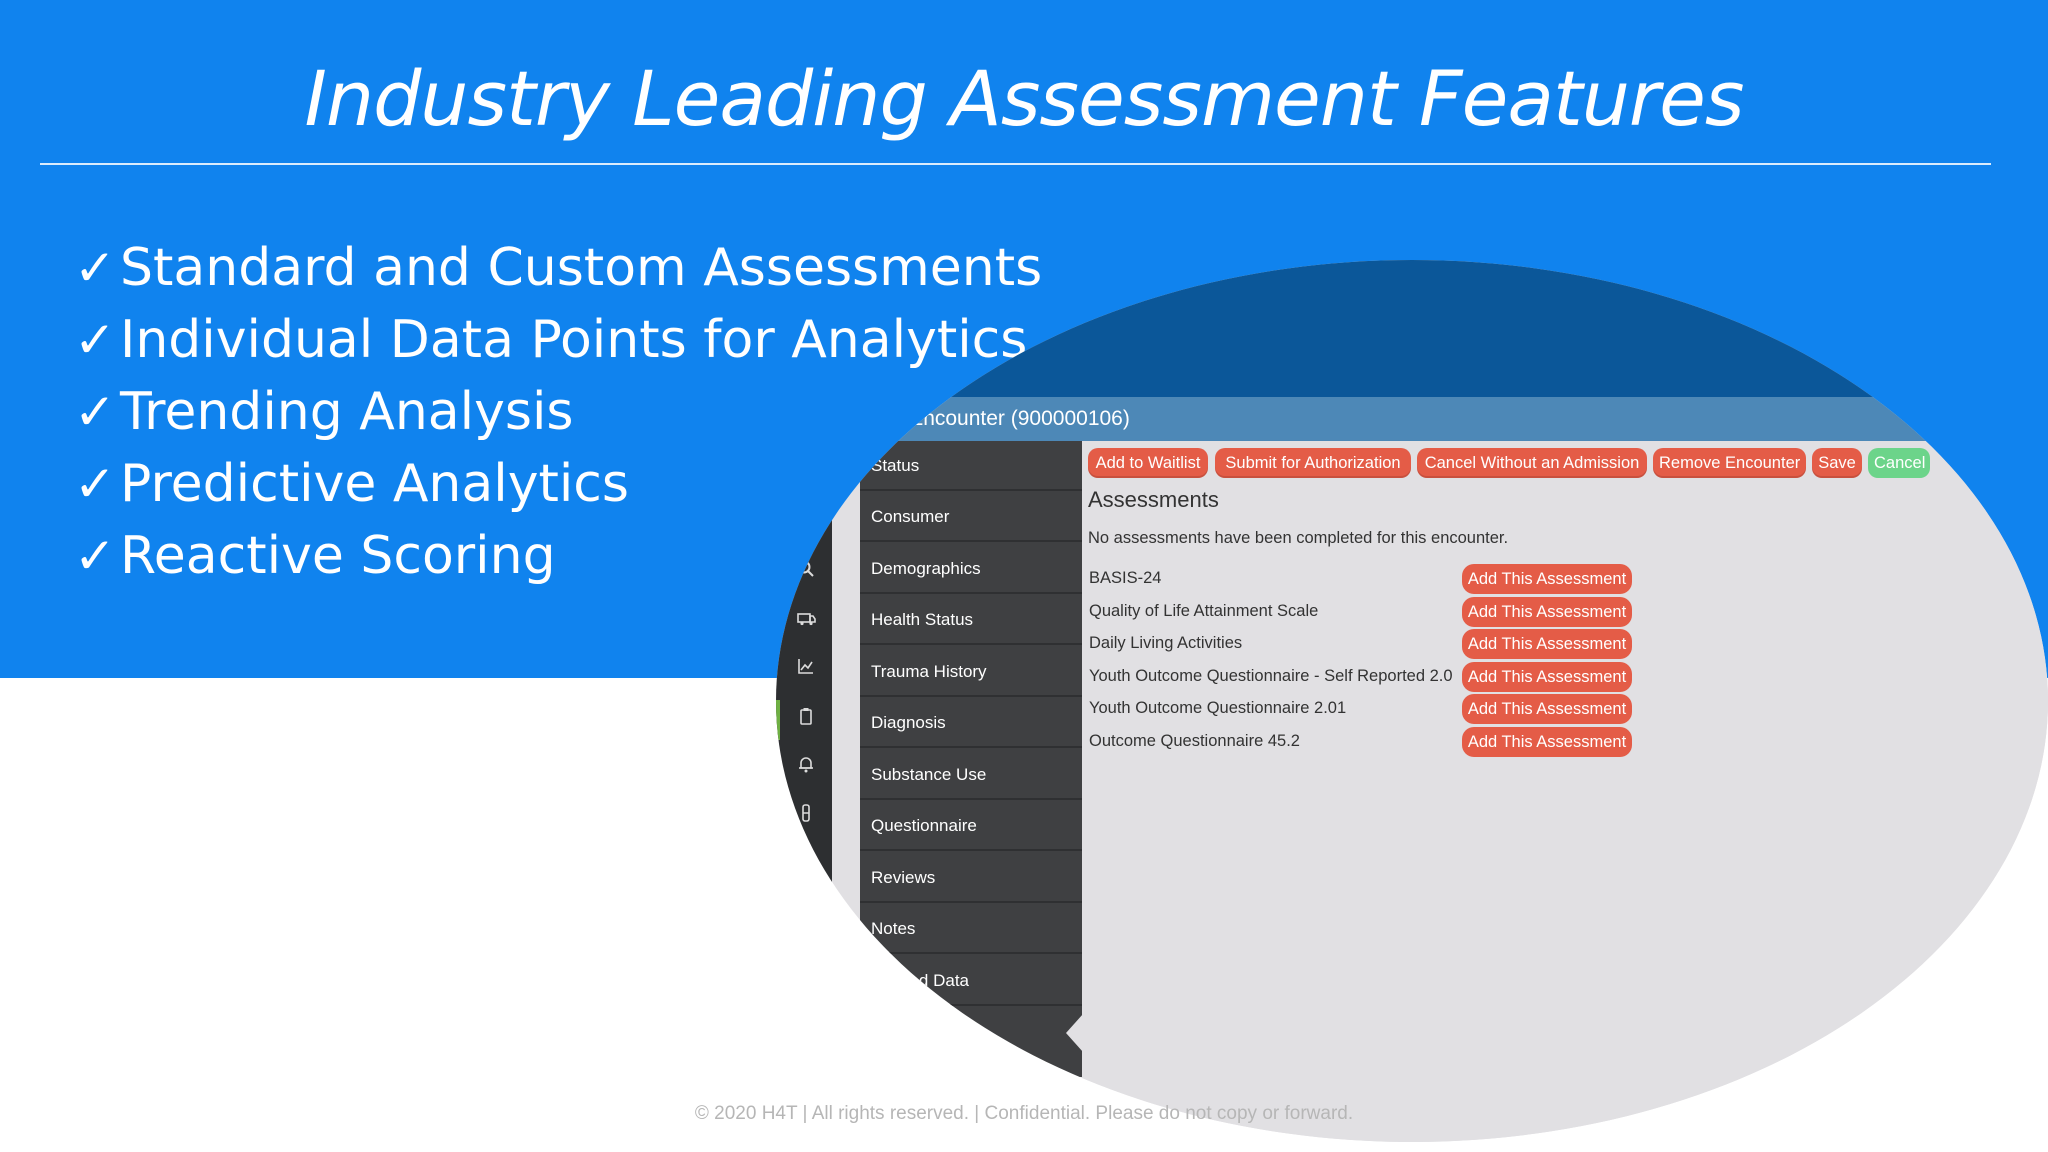 This screenshot has height=1152, width=2048. Describe the element at coordinates (1313, 463) in the screenshot. I see `submit-for-authorization-button: Submit for Authorization` at that location.